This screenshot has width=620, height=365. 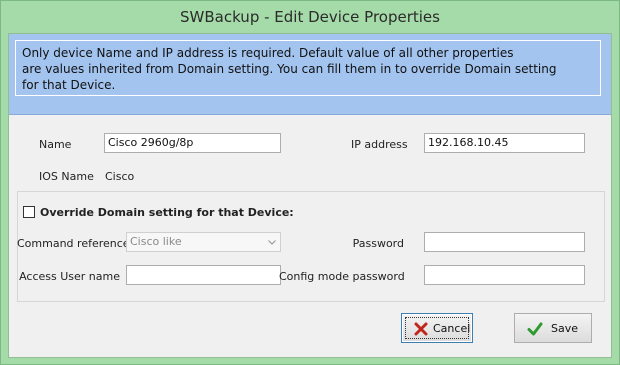 I want to click on ip-address-field: 192.168.10.45, so click(x=504, y=143).